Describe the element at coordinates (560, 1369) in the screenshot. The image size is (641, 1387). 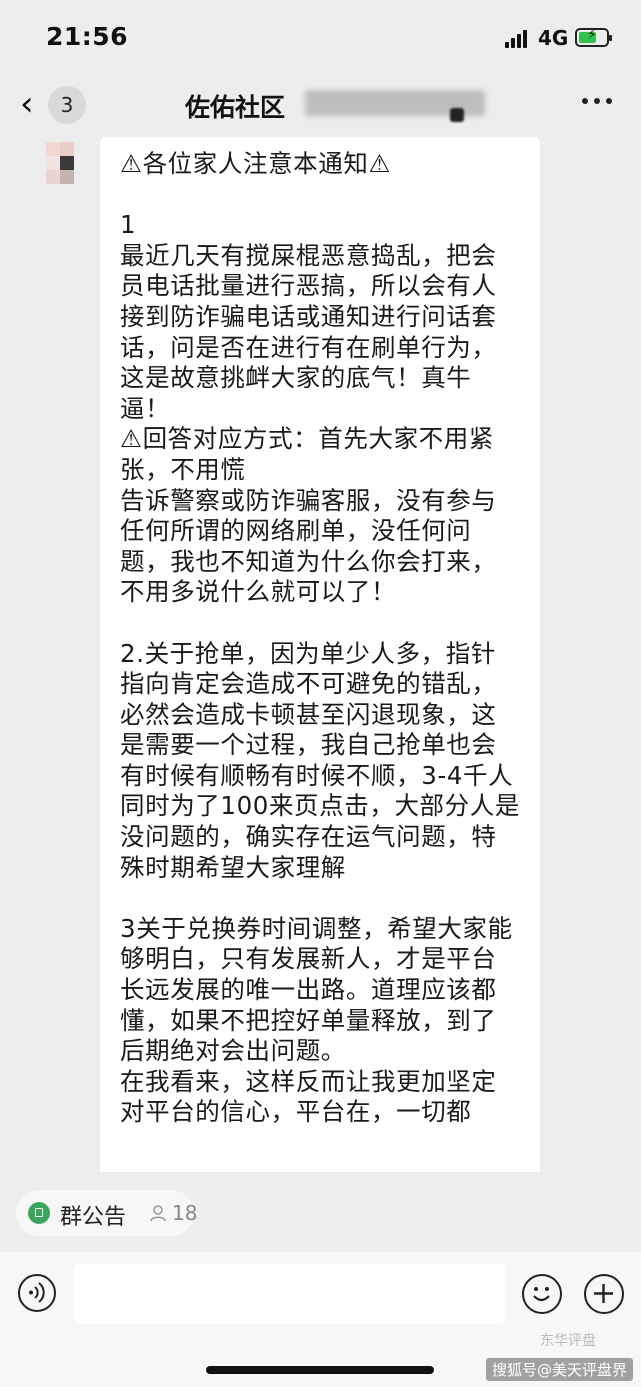
I see `watermark: 搜狐号@美天评盘界` at that location.